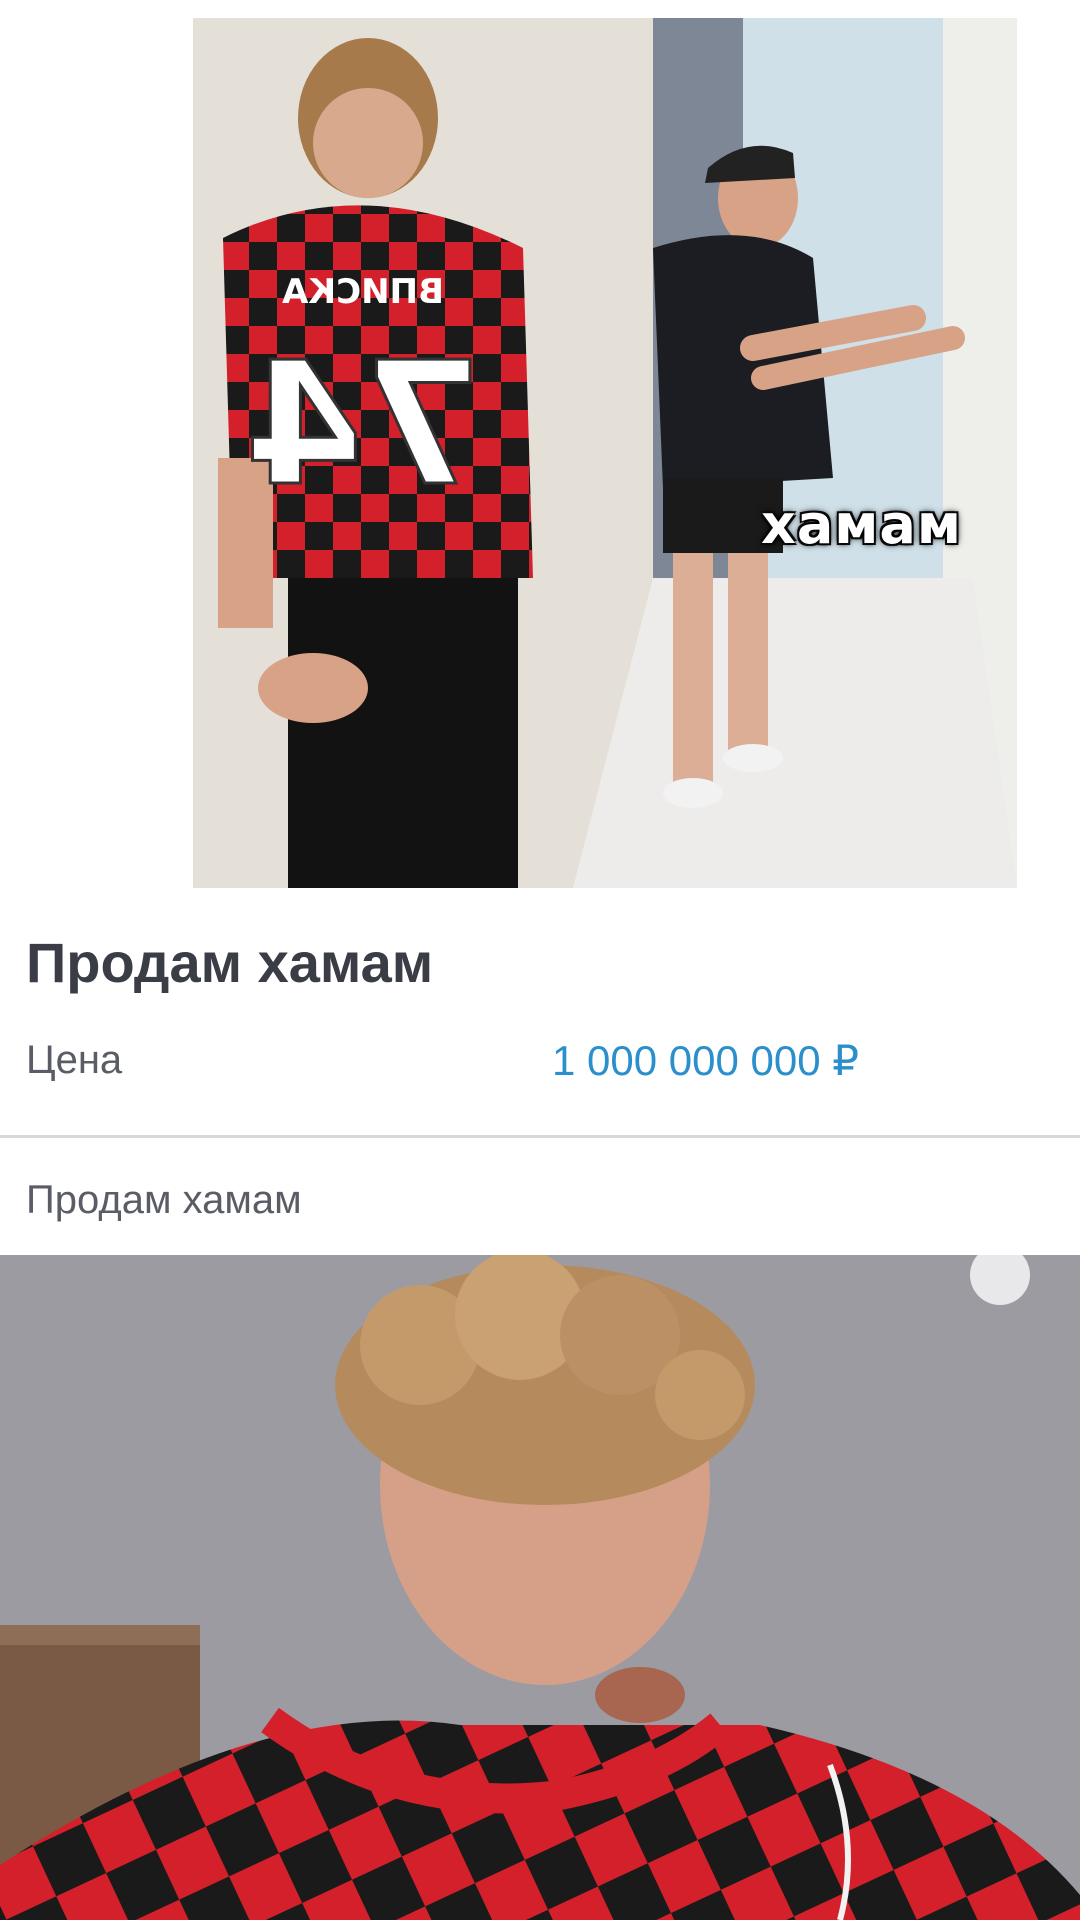  I want to click on listing-description: Продам хамам, so click(164, 1200).